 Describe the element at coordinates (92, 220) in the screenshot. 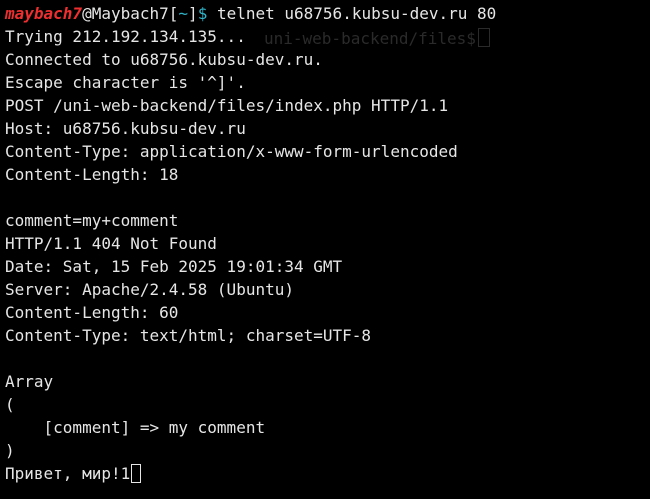

I see `output-line: comment=my+comment` at that location.